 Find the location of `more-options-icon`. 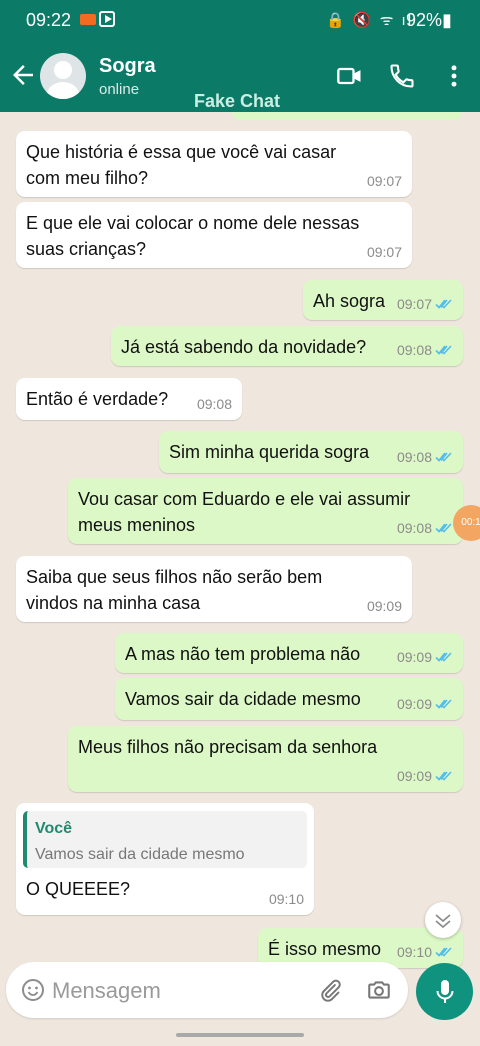

more-options-icon is located at coordinates (454, 76).